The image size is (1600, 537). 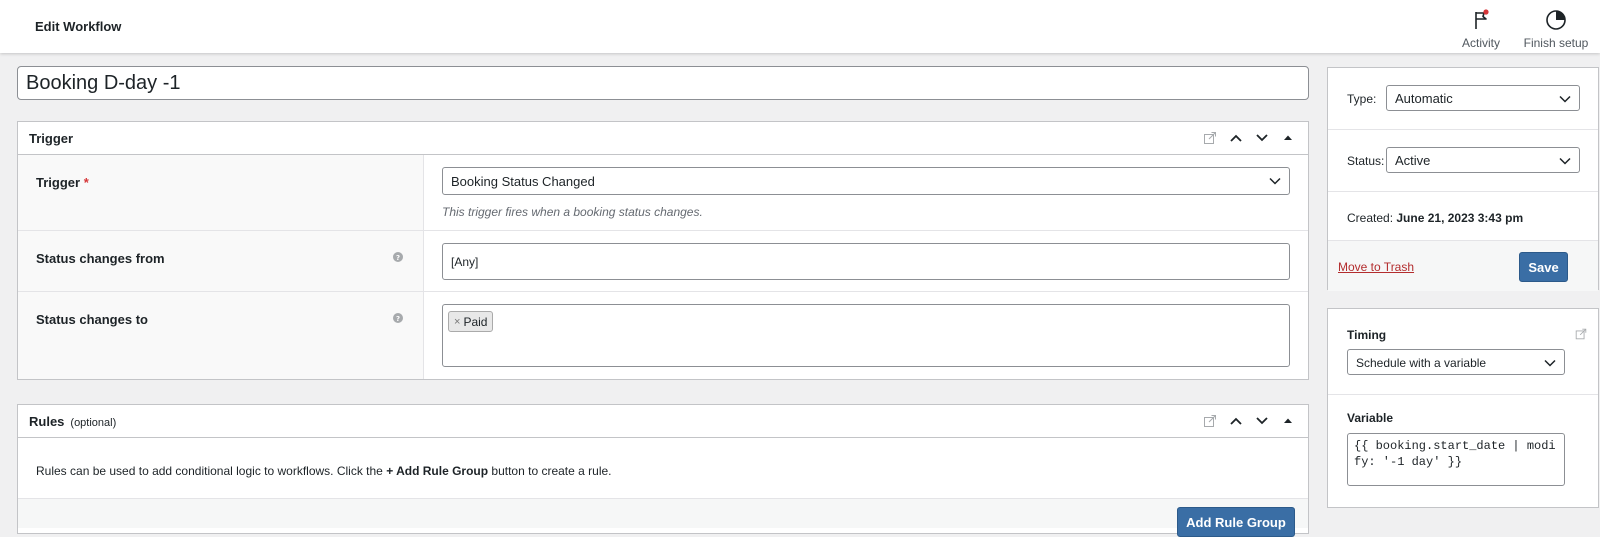 What do you see at coordinates (1480, 43) in the screenshot?
I see `activity-label: Activity` at bounding box center [1480, 43].